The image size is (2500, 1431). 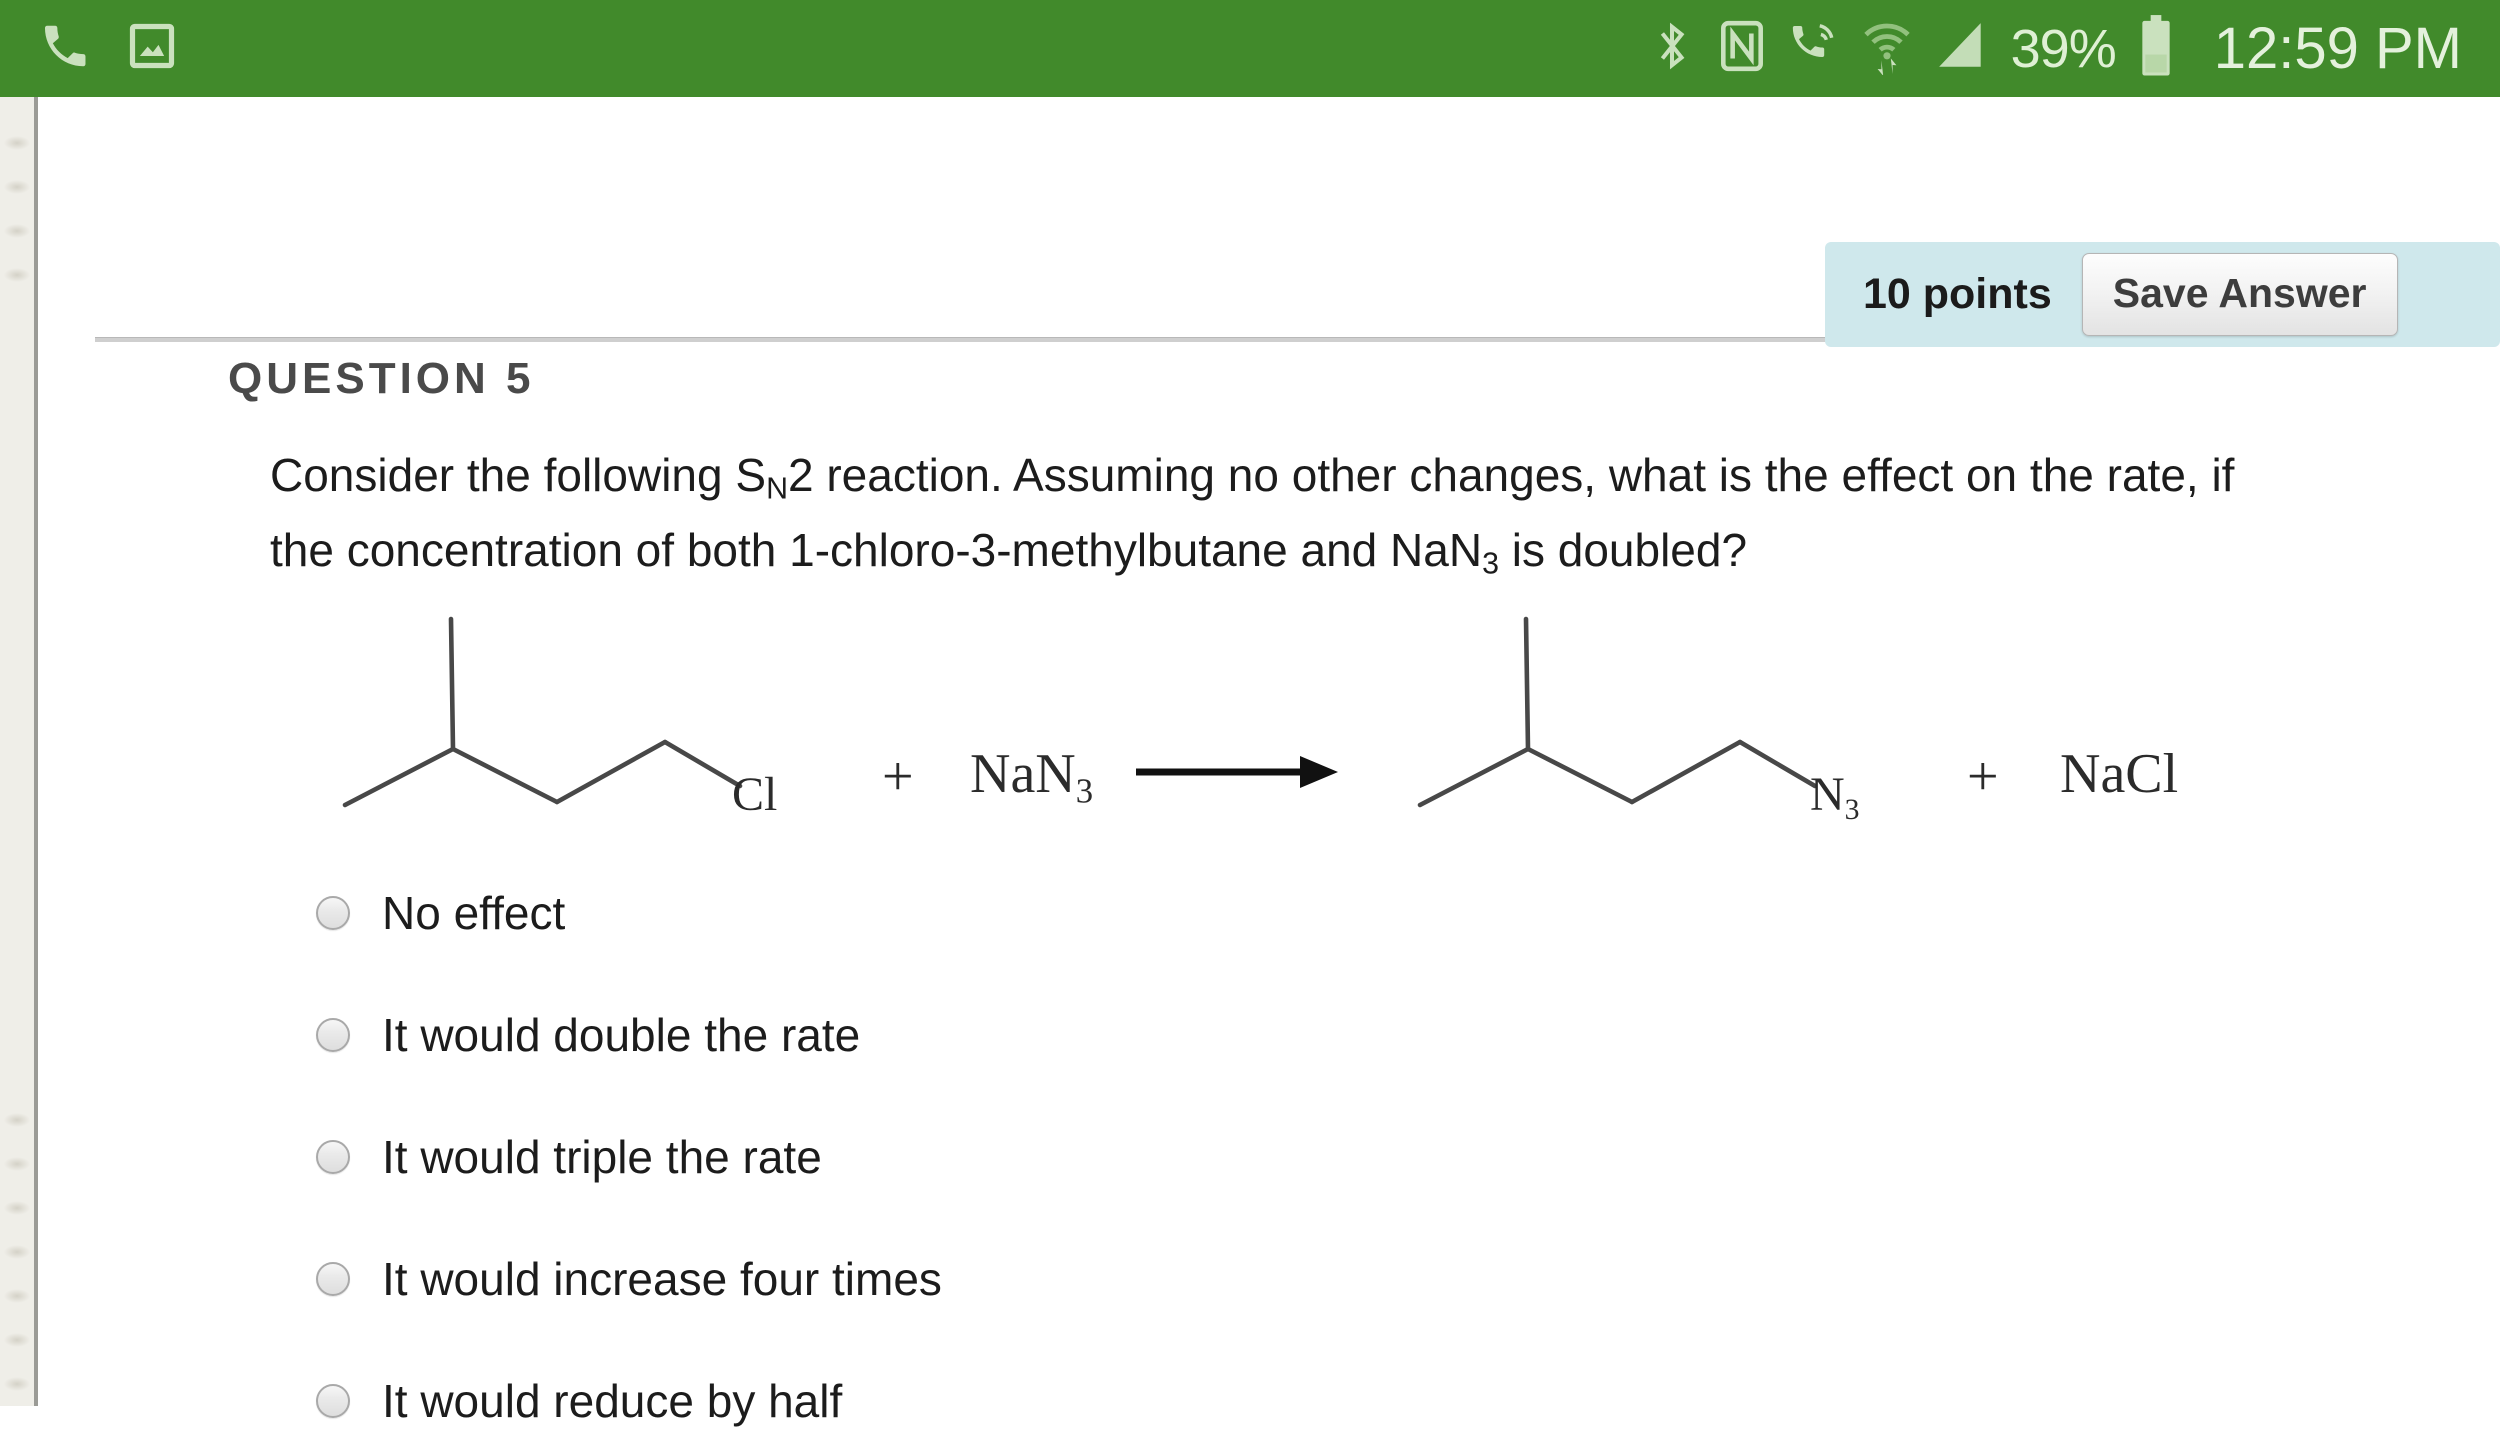 What do you see at coordinates (898, 777) in the screenshot?
I see `plus-sign-1: +` at bounding box center [898, 777].